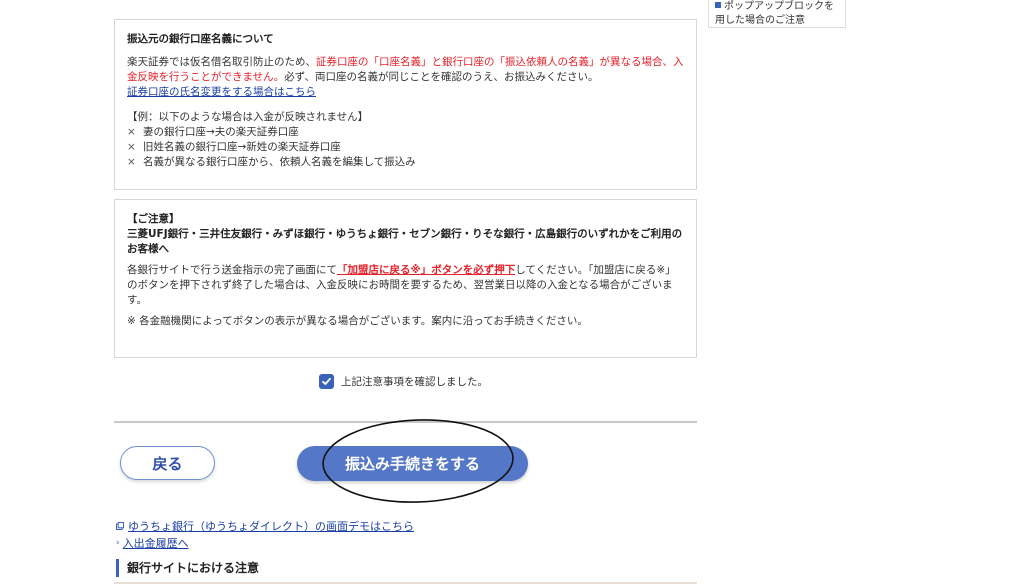  I want to click on deposit-history-link: 入出金履歴へ, so click(156, 543).